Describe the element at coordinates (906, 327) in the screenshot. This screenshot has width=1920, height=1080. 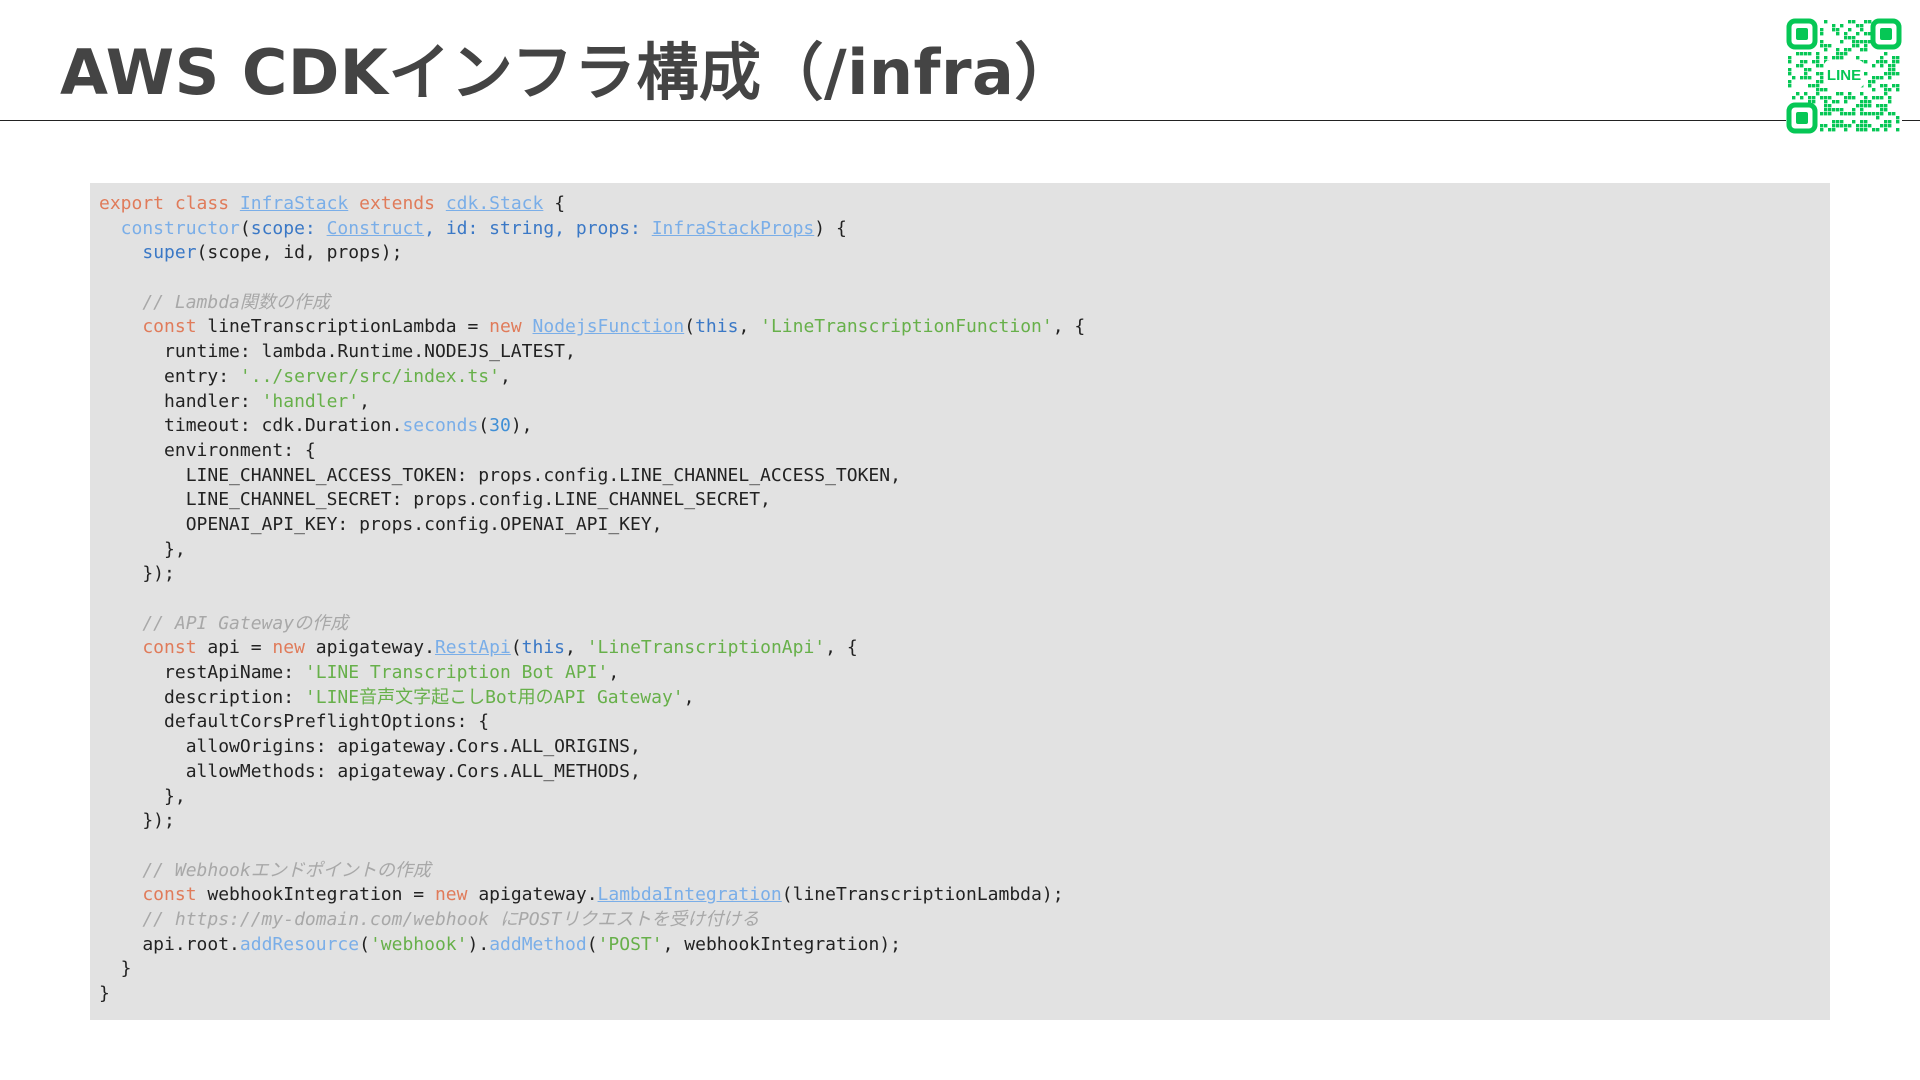
I see `code-token: 'LineTranscriptionFunction'` at that location.